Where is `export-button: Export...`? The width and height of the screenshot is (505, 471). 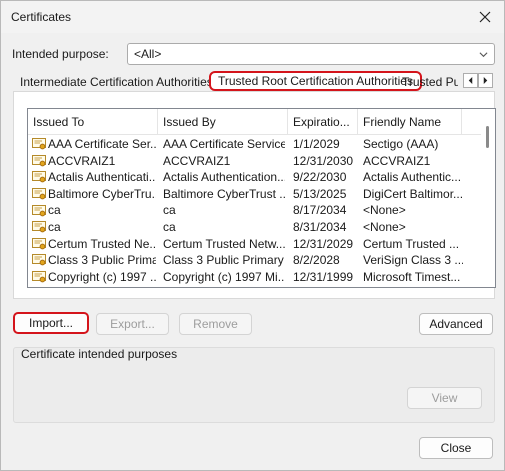
export-button: Export... is located at coordinates (132, 324).